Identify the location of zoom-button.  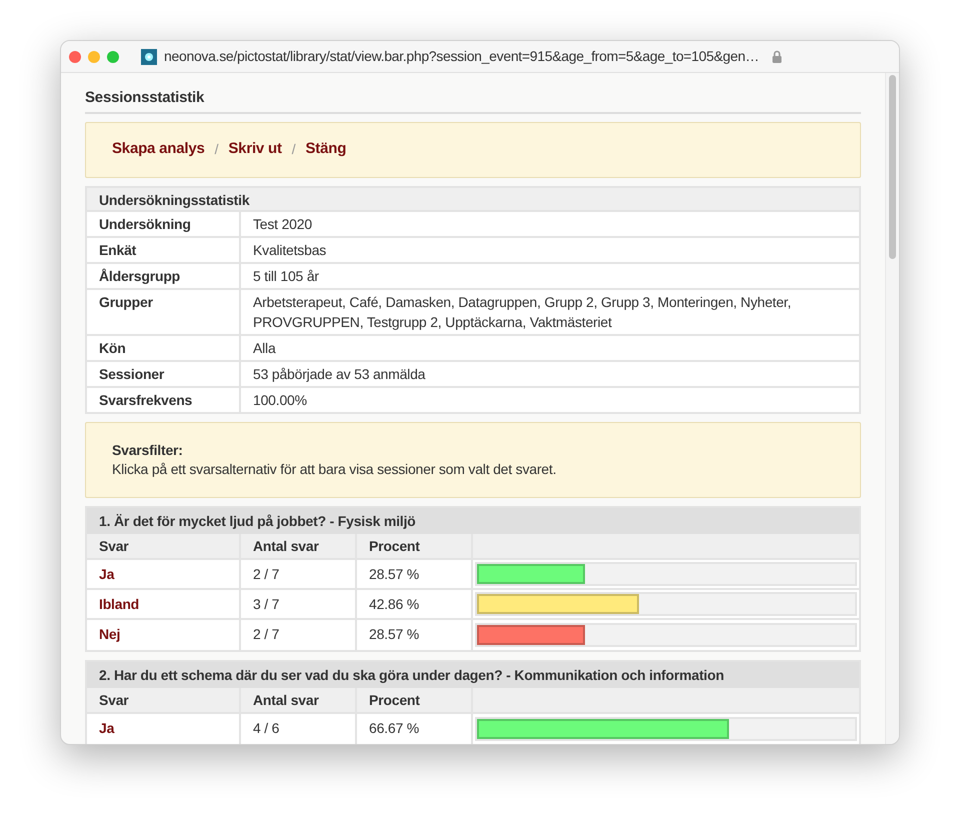
(113, 56).